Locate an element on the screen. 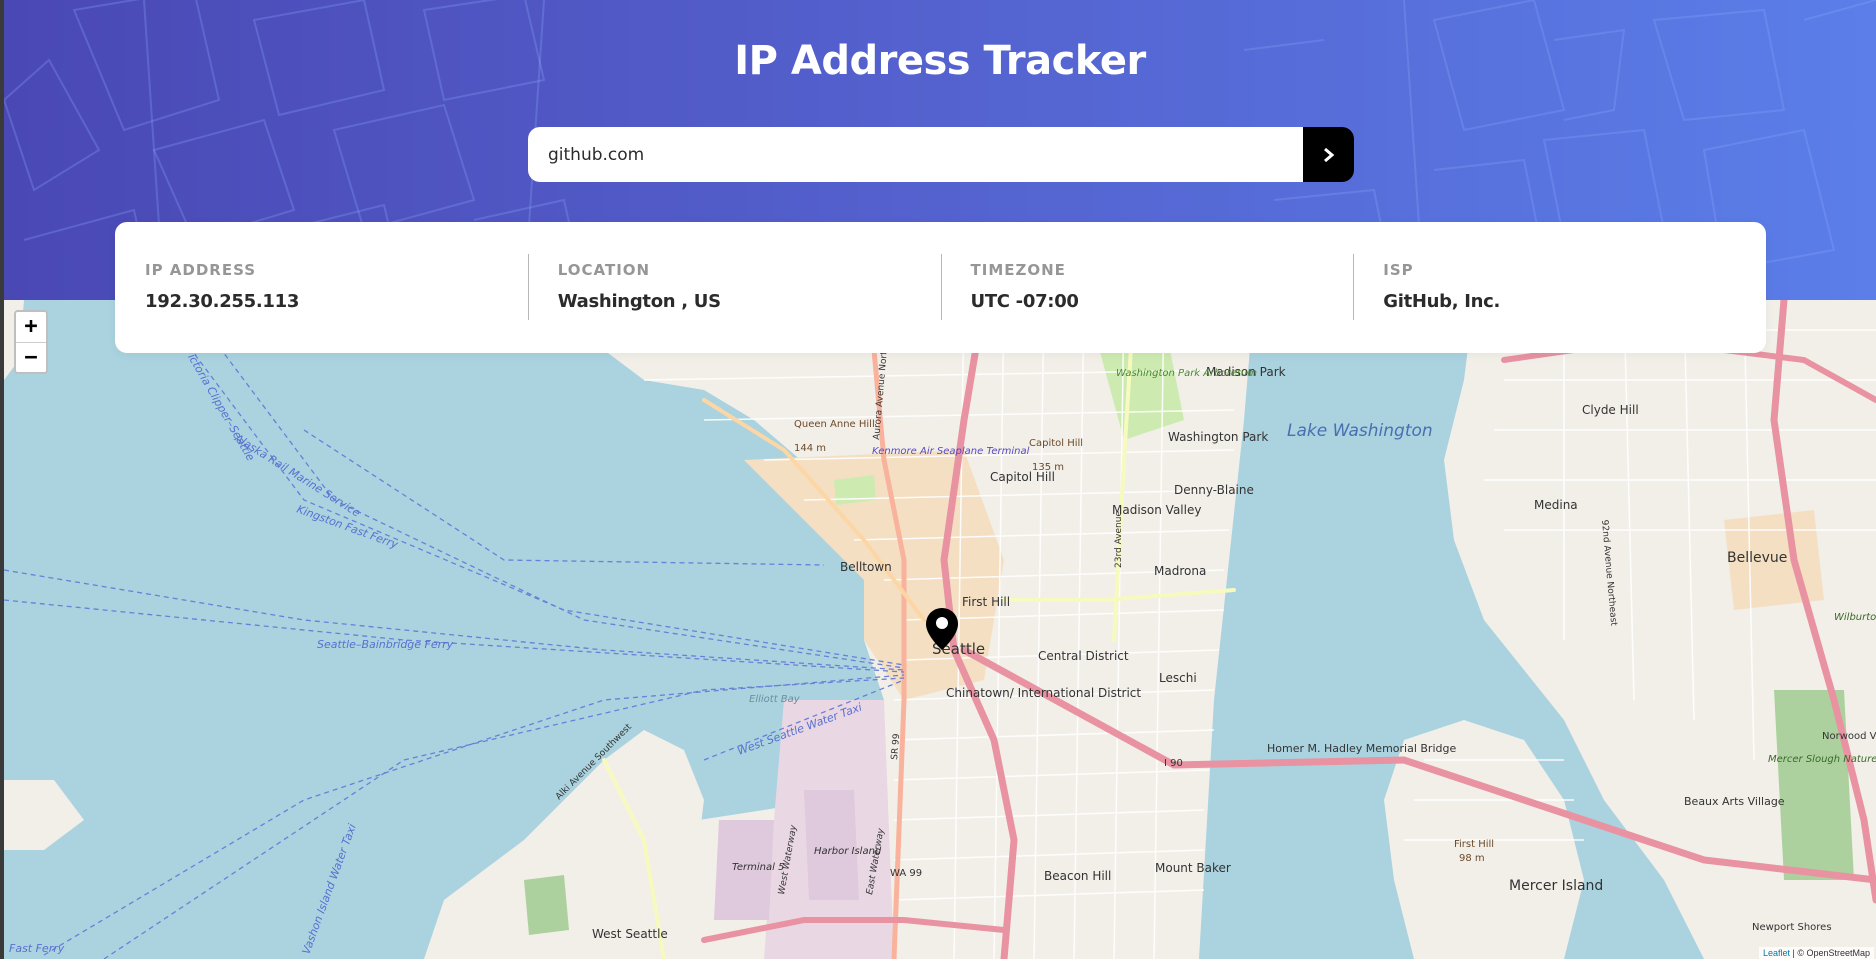  label-medina: Medina is located at coordinates (1556, 505).